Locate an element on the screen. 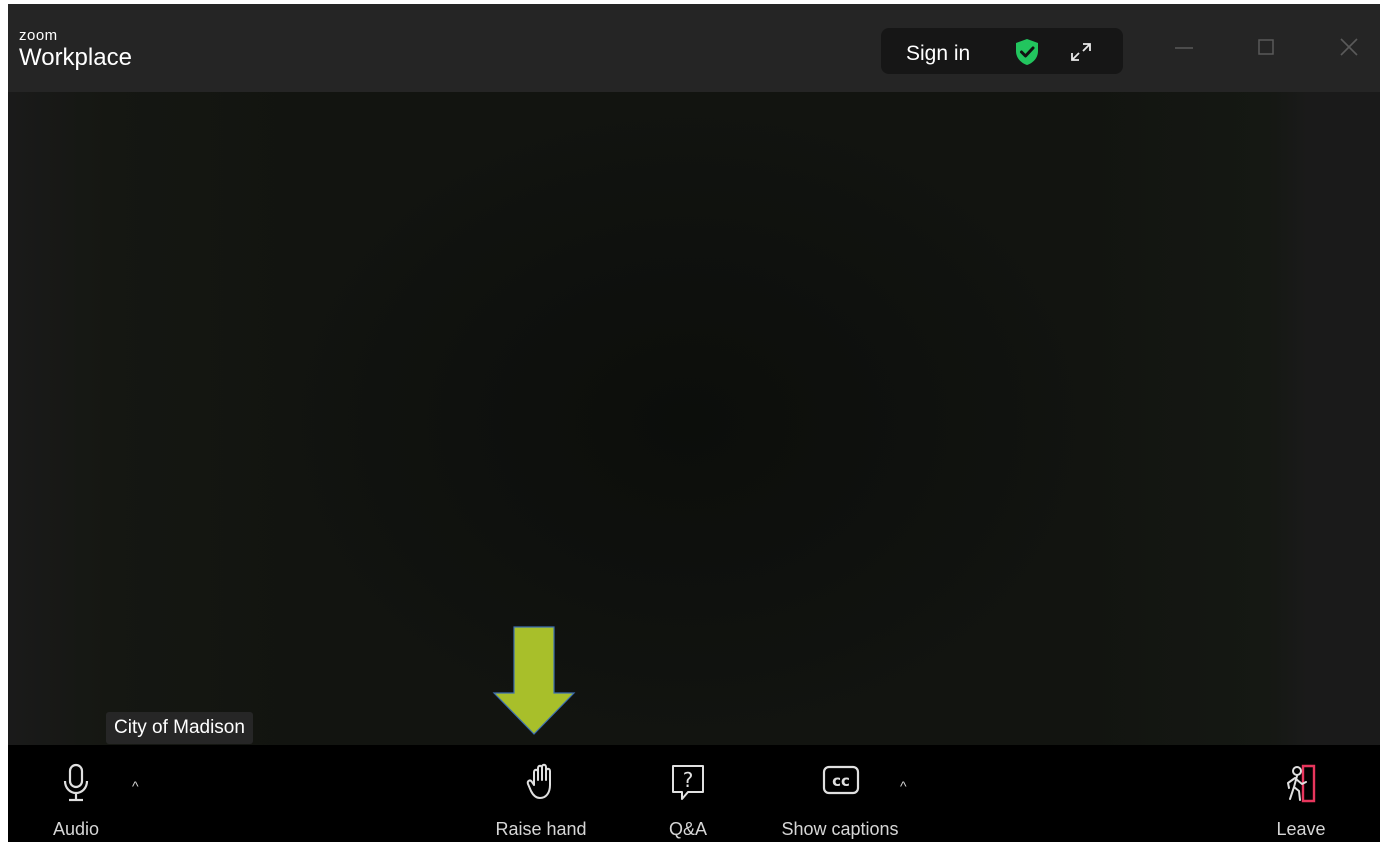 This screenshot has height=842, width=1380. brand-zoom-text: zoom is located at coordinates (38, 35).